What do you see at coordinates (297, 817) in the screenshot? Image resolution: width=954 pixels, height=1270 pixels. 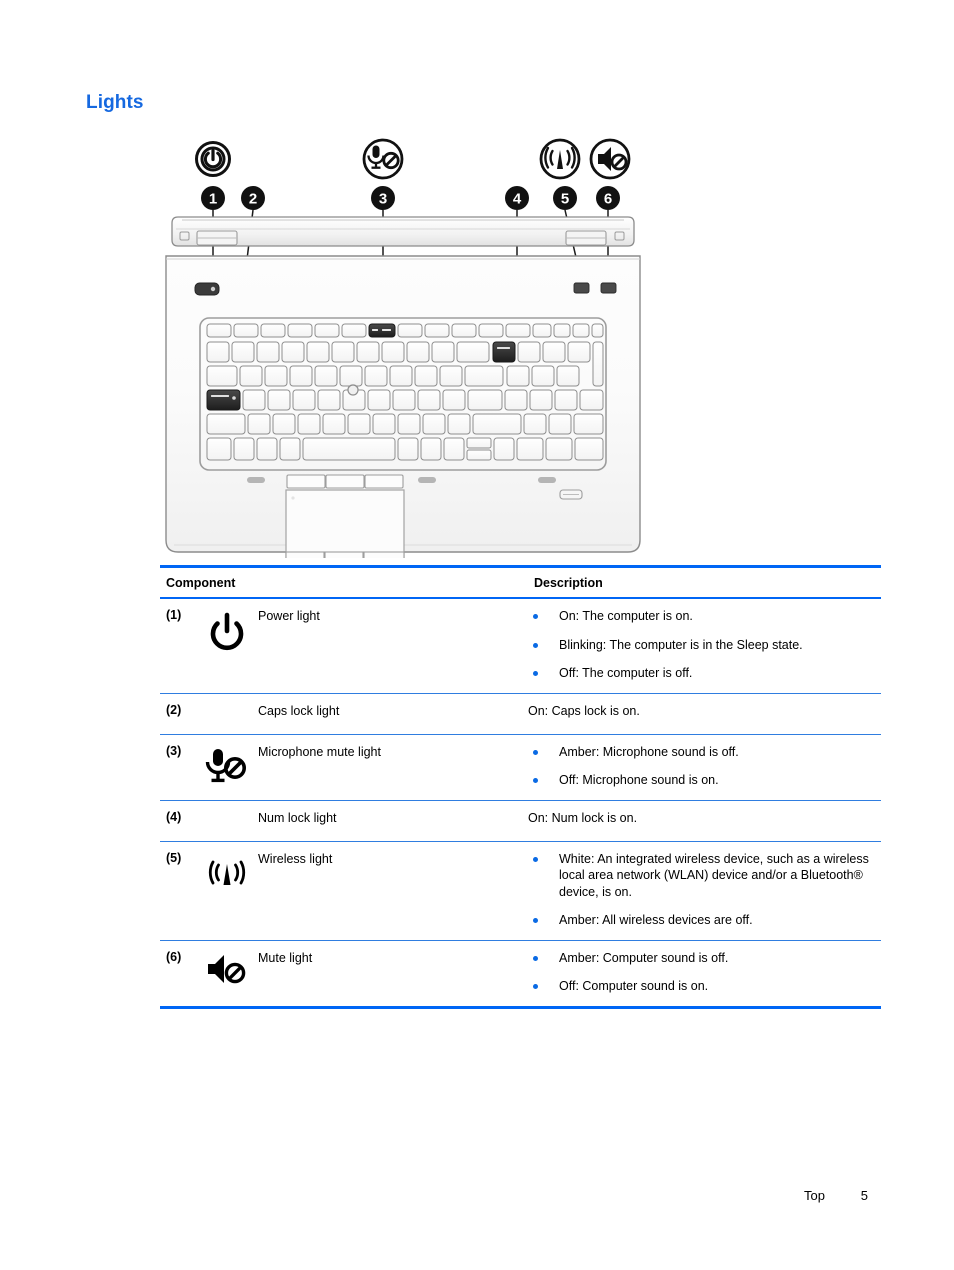 I see `component-name: Num lock light` at bounding box center [297, 817].